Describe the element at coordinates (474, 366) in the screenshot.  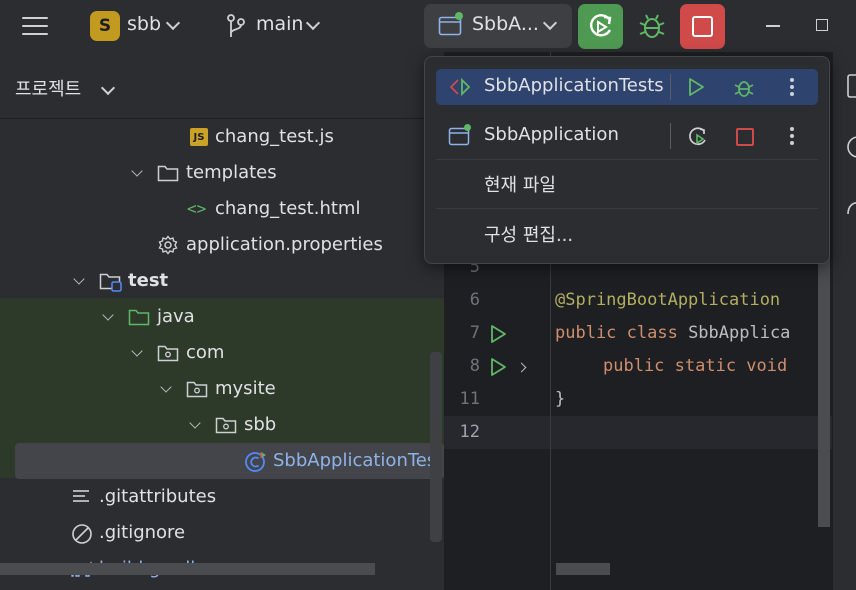
I see `line-number: 8` at that location.